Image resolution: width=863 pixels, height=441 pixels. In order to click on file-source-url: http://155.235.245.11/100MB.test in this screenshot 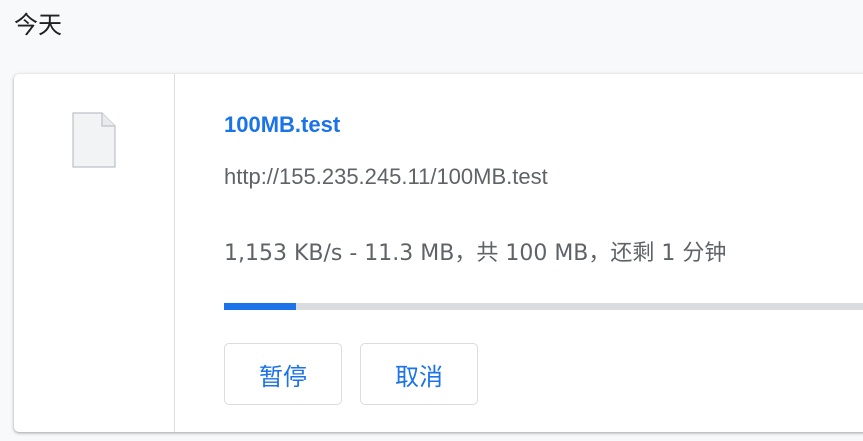, I will do `click(386, 177)`.